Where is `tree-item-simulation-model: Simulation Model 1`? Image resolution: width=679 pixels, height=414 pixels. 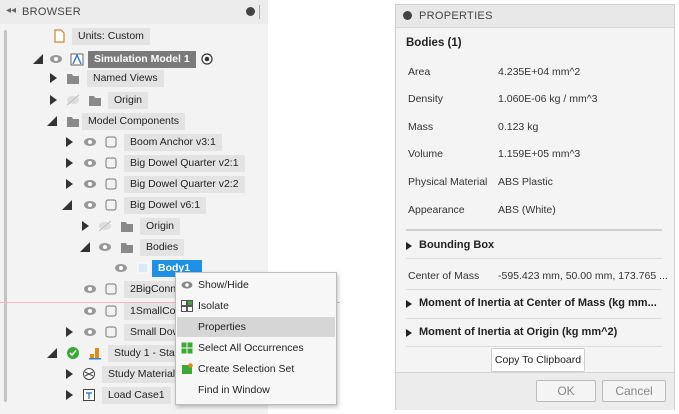 tree-item-simulation-model: Simulation Model 1 is located at coordinates (134, 59).